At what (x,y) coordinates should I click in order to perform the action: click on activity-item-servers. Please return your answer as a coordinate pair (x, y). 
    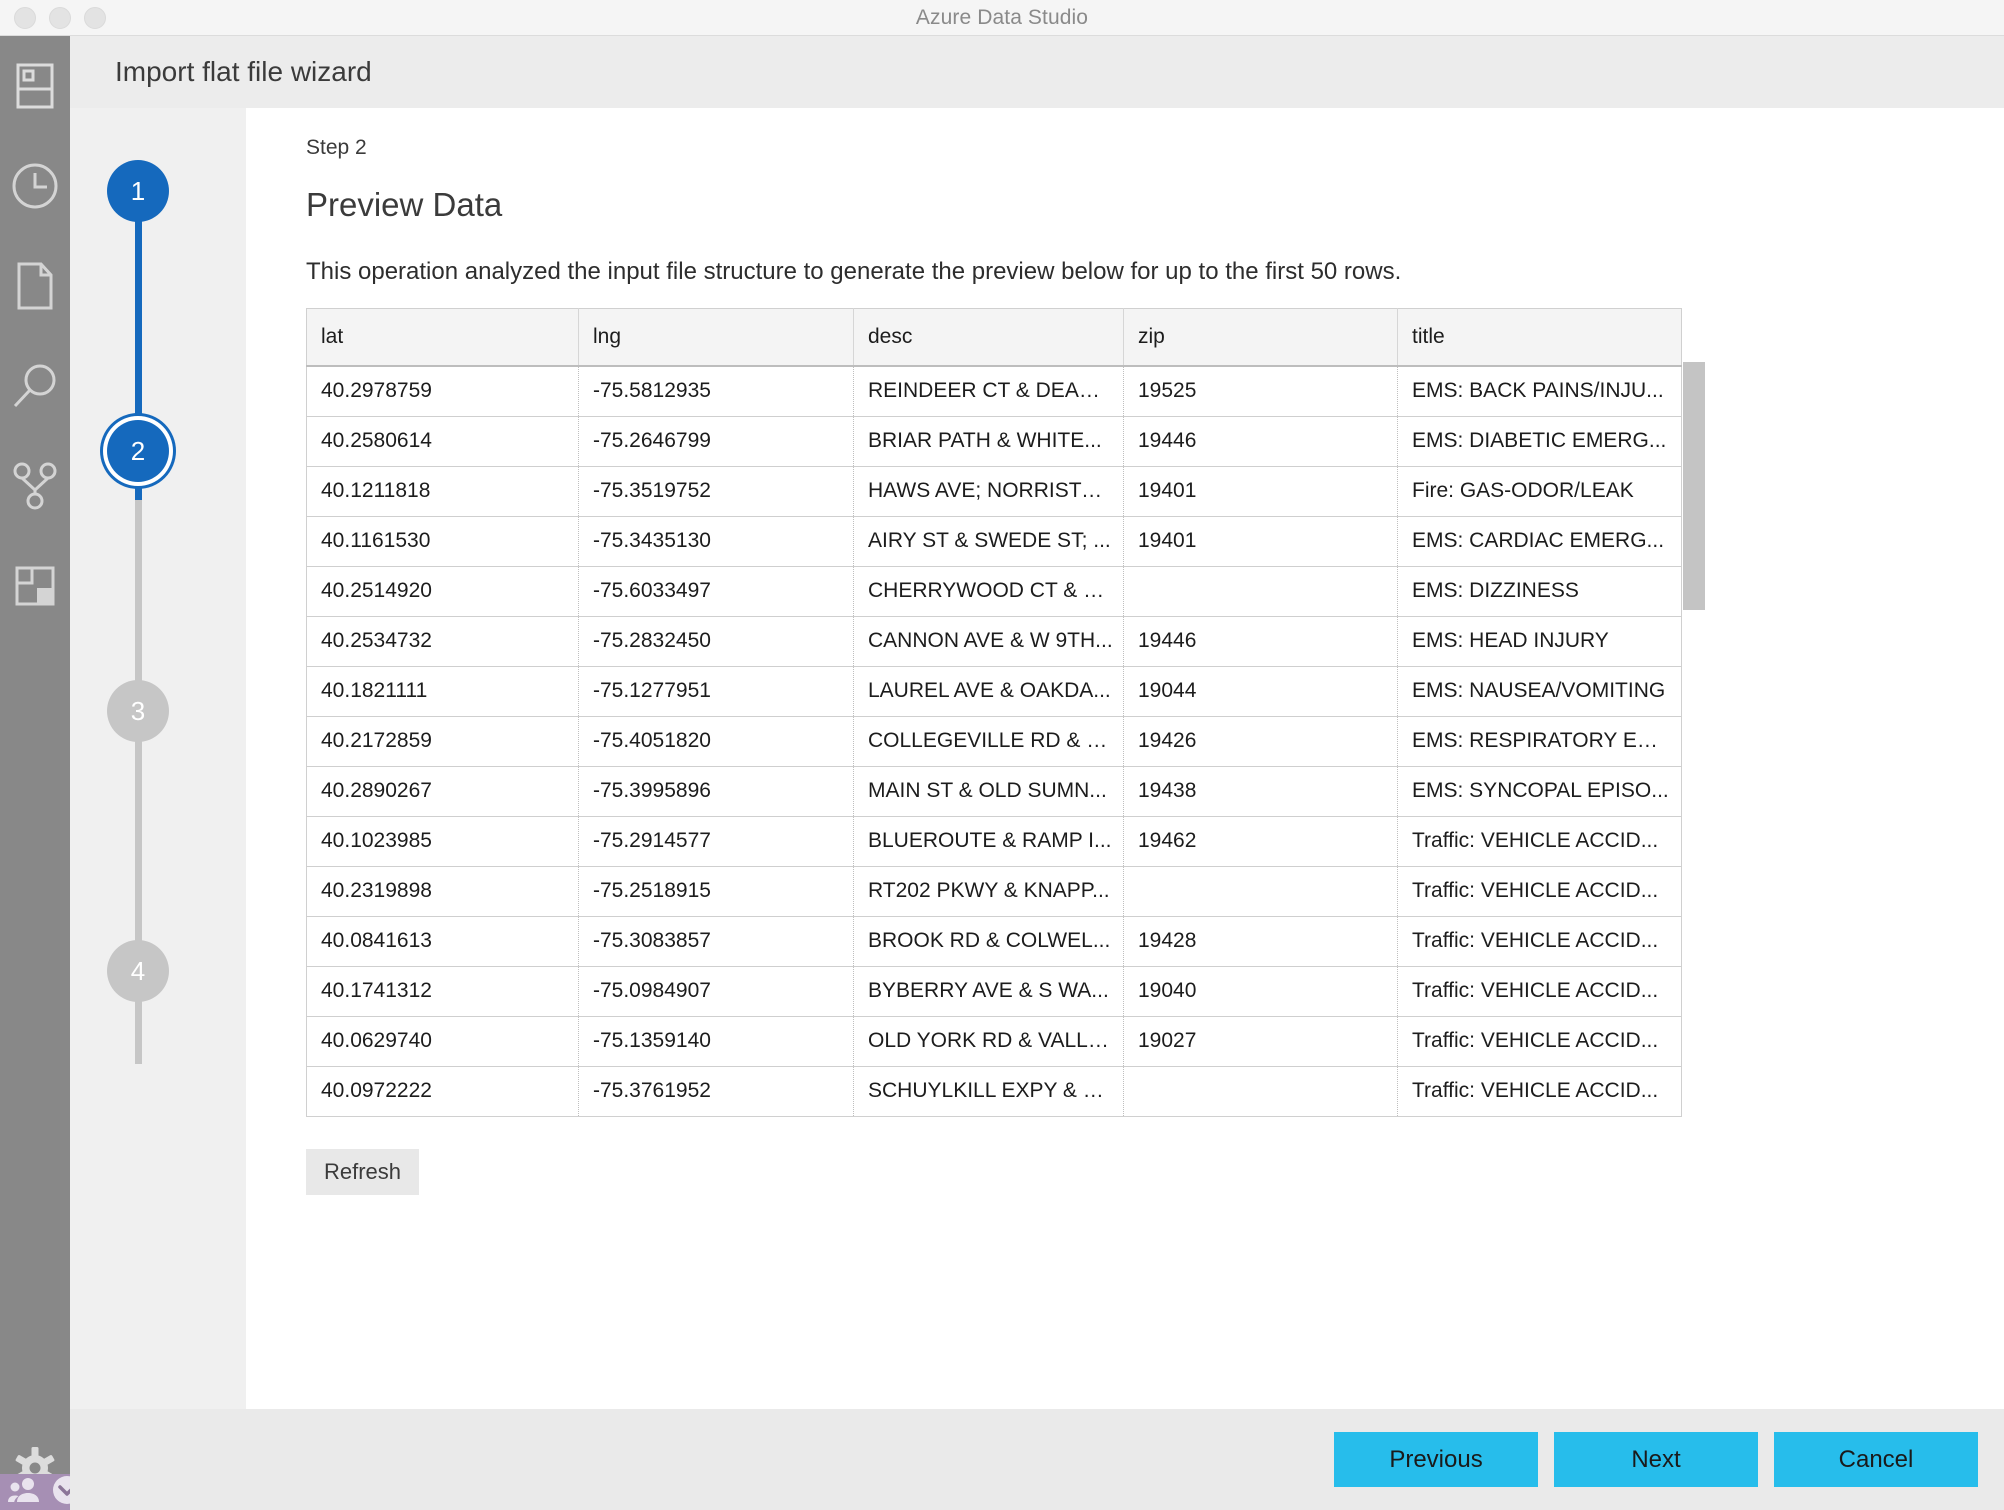
    Looking at the image, I should click on (35, 86).